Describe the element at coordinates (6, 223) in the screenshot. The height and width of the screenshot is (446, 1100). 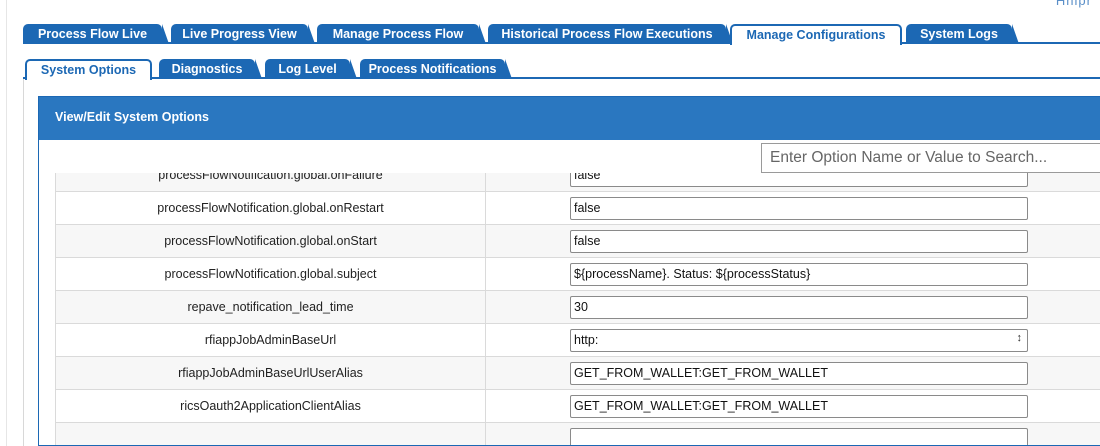
I see `page-left-border` at that location.